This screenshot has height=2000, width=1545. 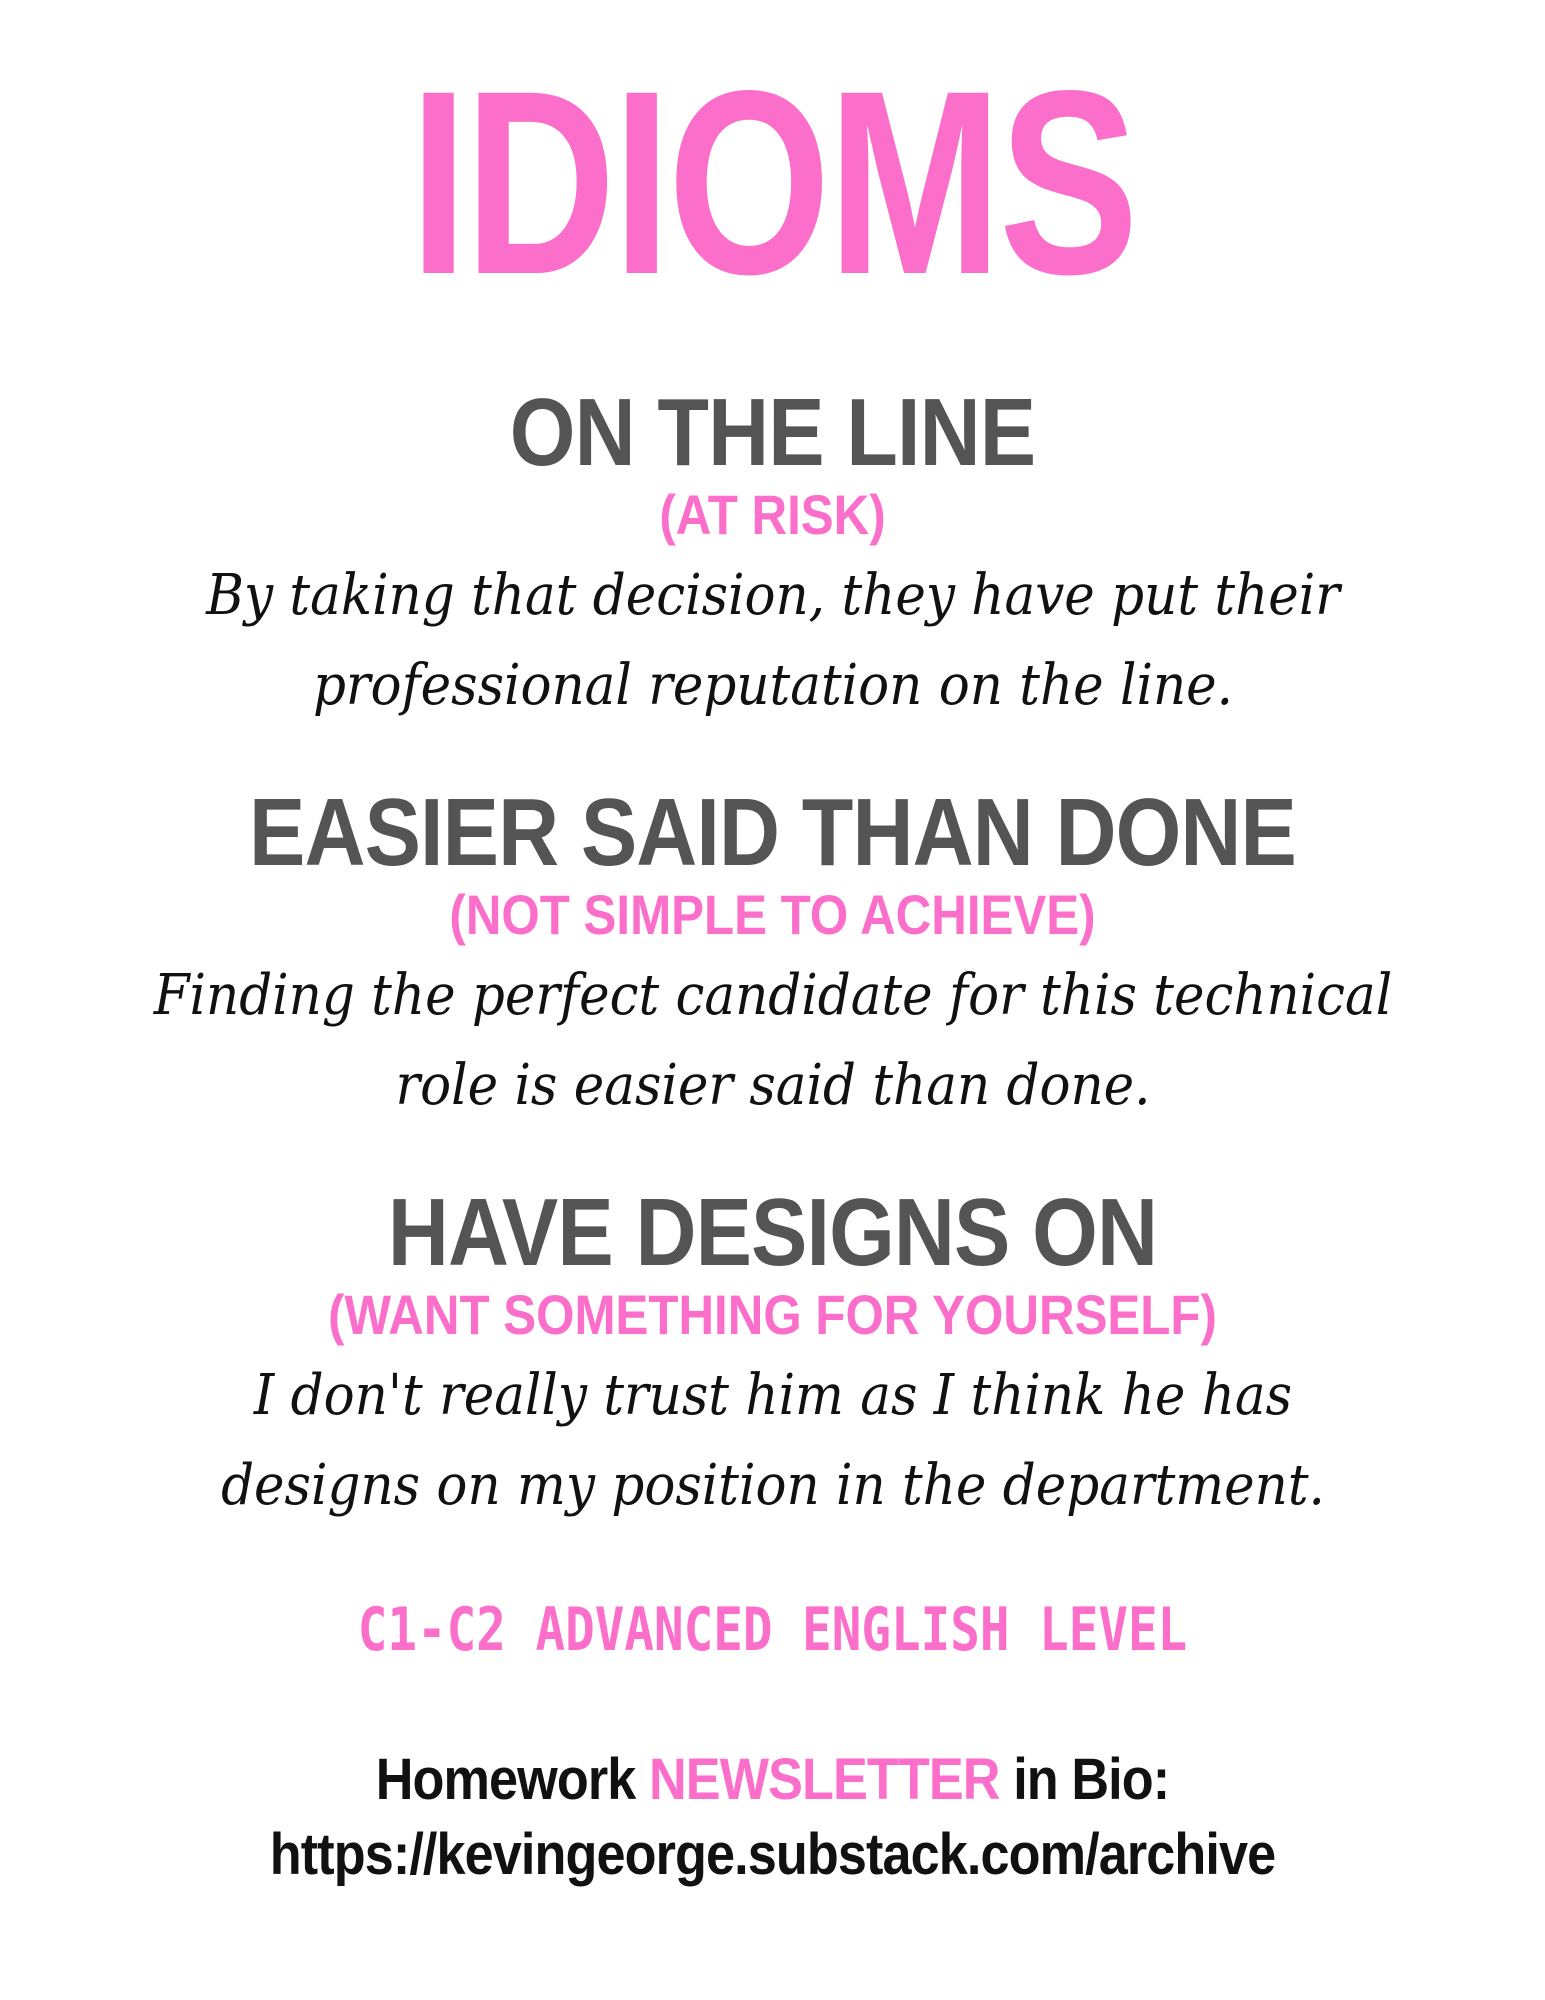 I want to click on newsletter-prefix: Homework, so click(x=512, y=1779).